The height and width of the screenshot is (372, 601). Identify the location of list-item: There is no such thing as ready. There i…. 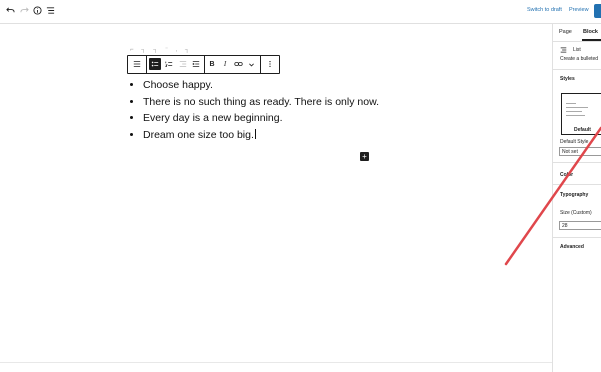
(261, 102).